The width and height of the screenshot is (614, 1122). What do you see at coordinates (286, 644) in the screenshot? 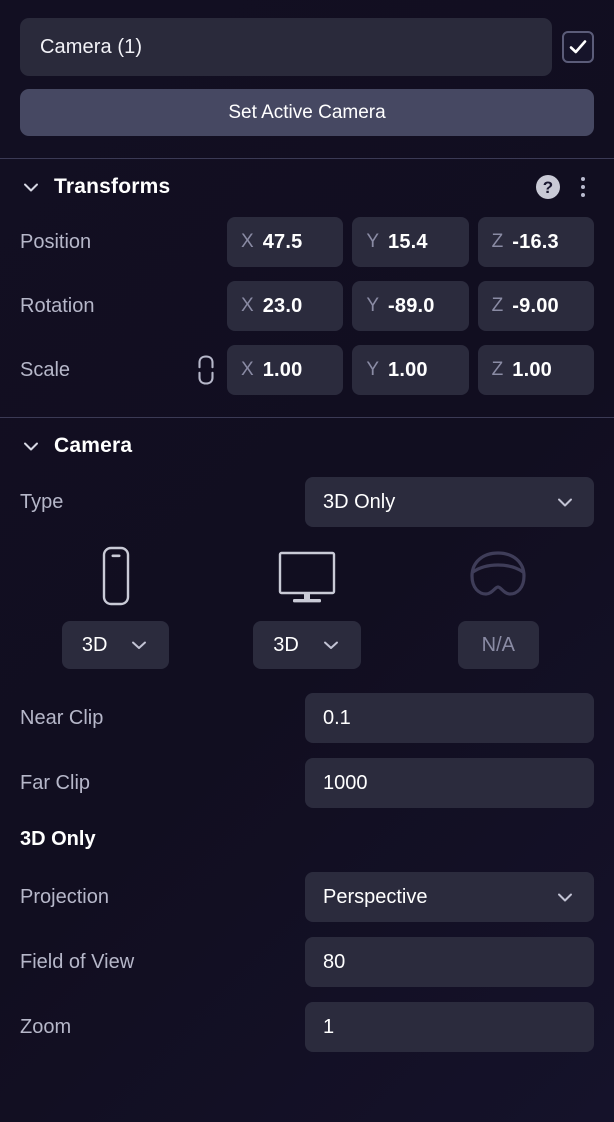
I see `desktop-render-mode-value: 3D` at bounding box center [286, 644].